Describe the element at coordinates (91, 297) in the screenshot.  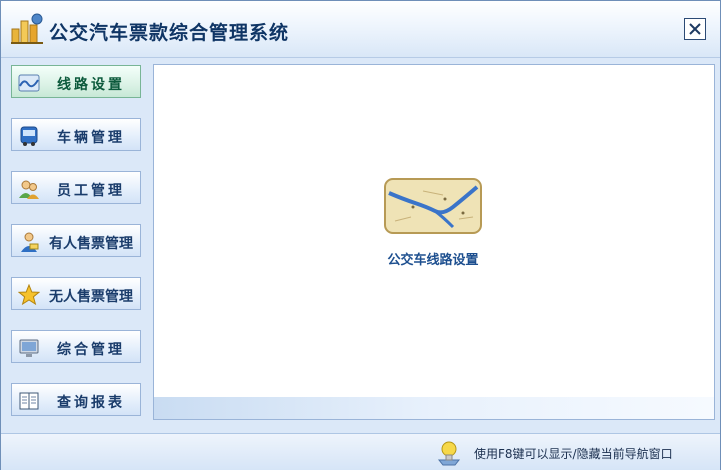
I see `nav-label: 无人售票管理` at that location.